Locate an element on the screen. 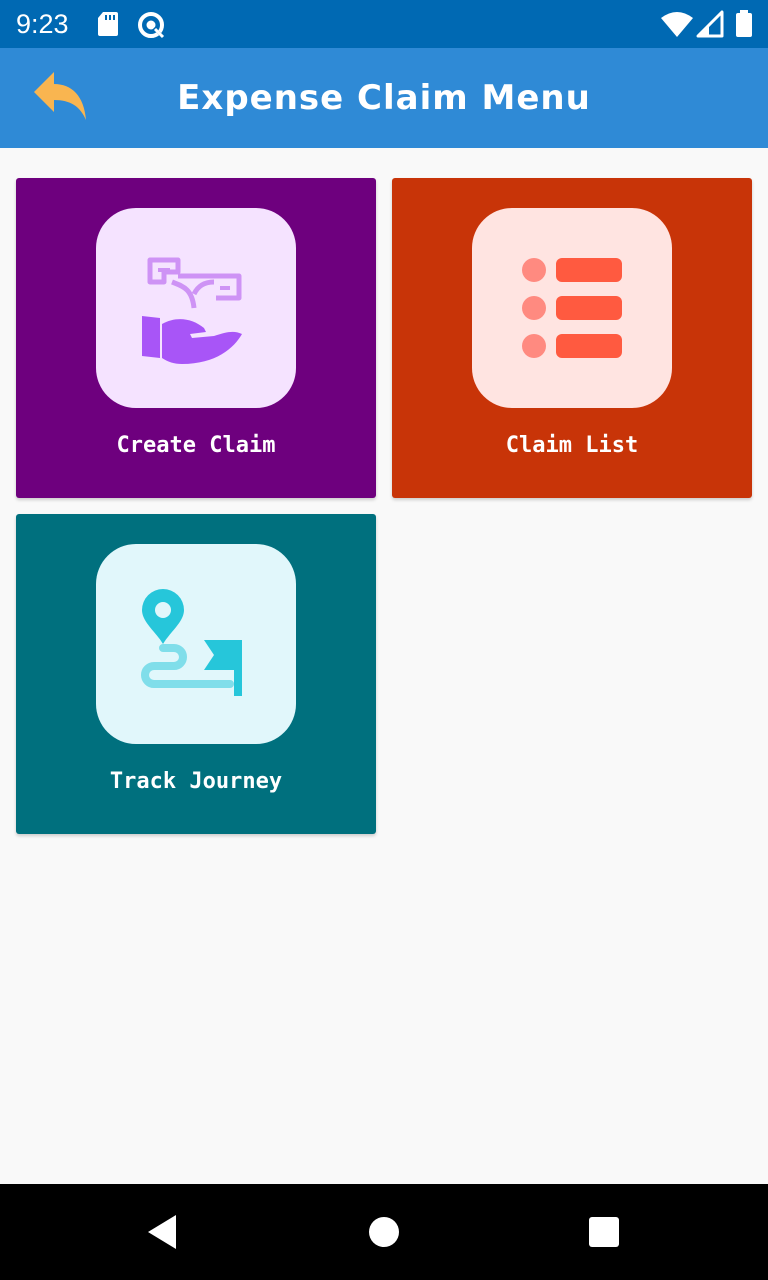  battery-icon is located at coordinates (744, 23).